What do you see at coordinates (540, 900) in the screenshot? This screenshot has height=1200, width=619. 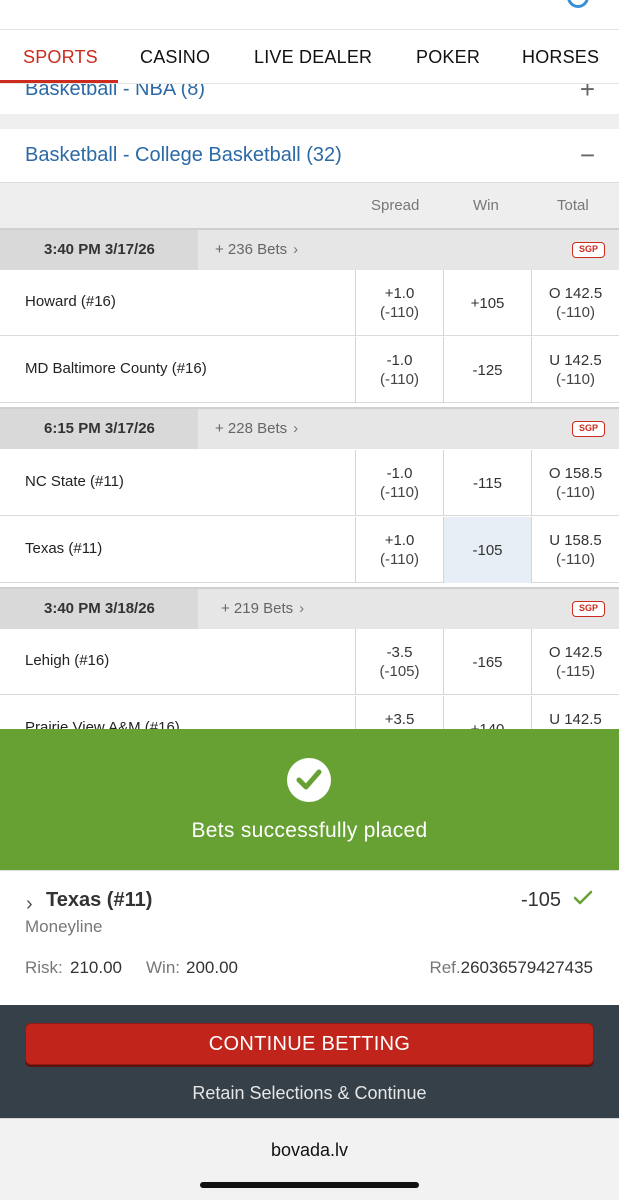 I see `bet-odds: -105` at bounding box center [540, 900].